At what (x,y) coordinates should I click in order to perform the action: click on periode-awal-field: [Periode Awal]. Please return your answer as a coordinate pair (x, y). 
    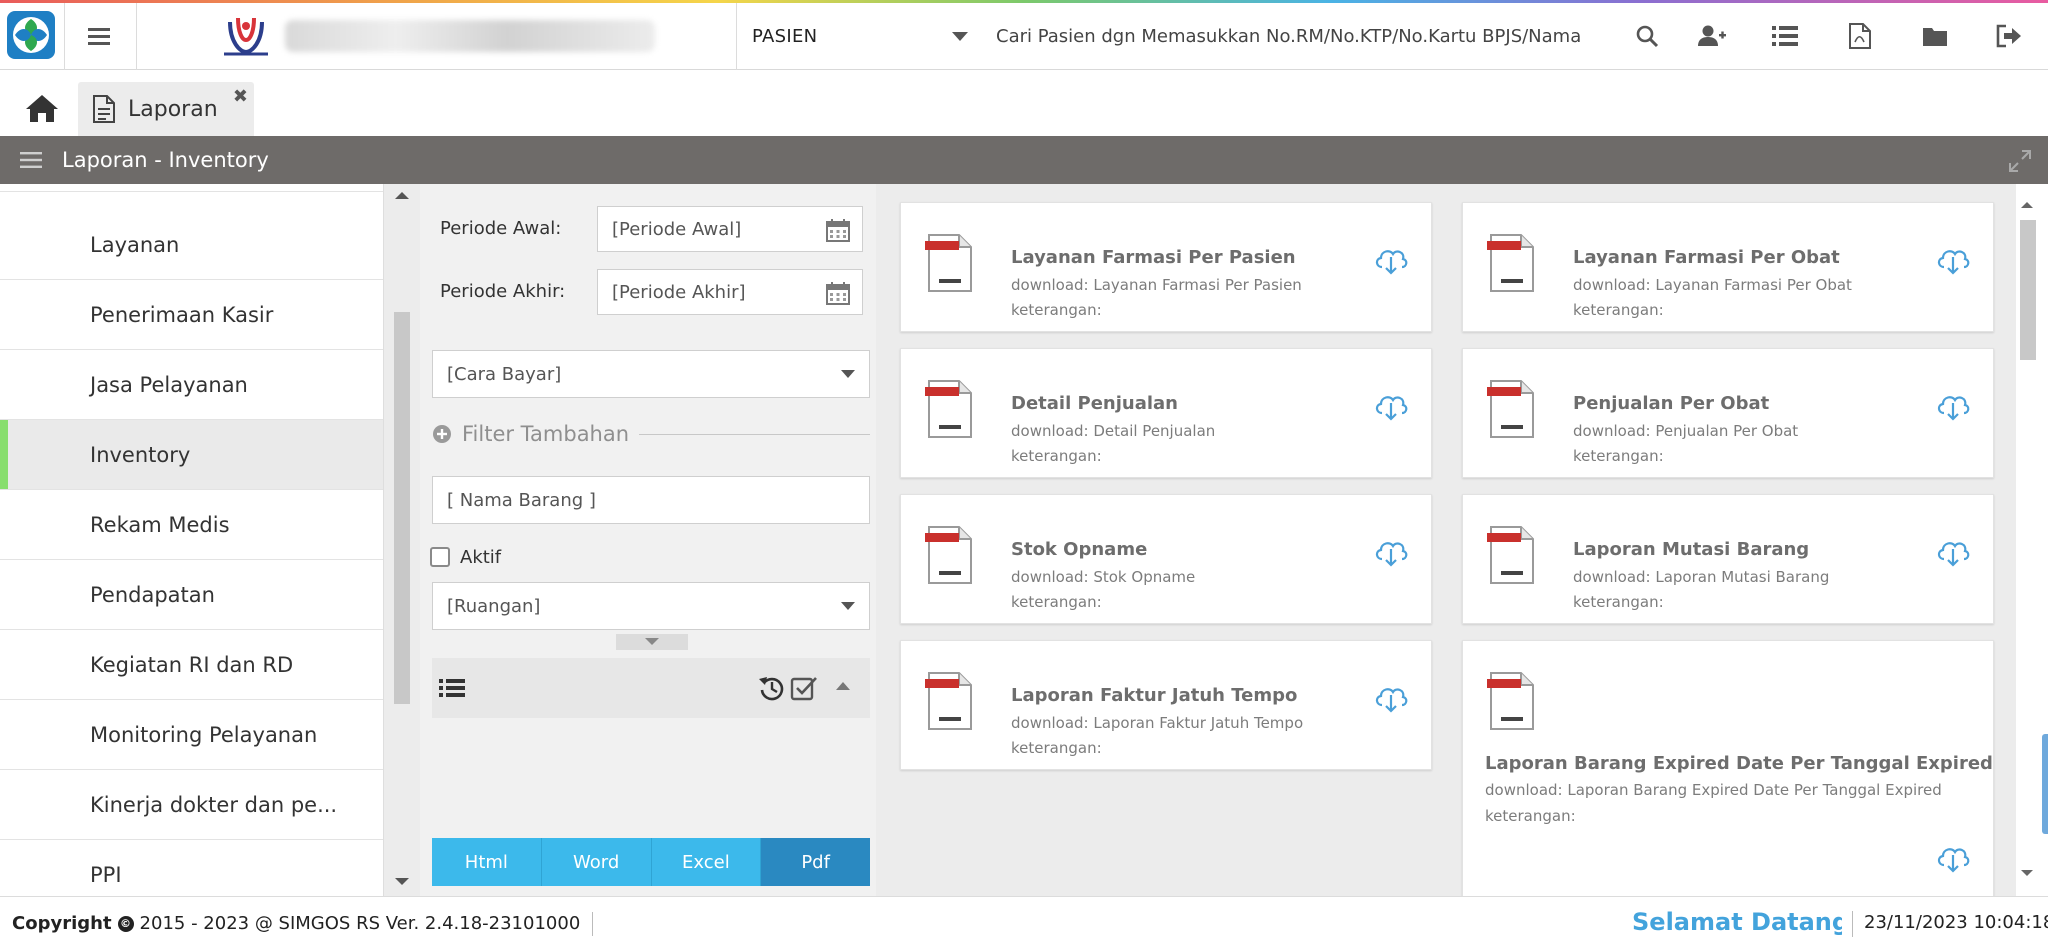
    Looking at the image, I should click on (730, 229).